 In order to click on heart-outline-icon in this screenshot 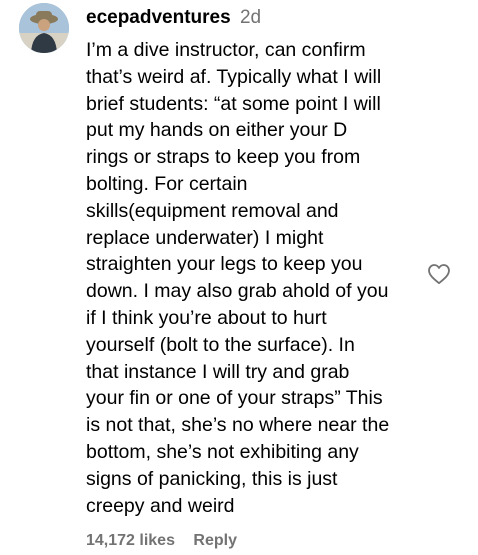, I will do `click(439, 274)`.